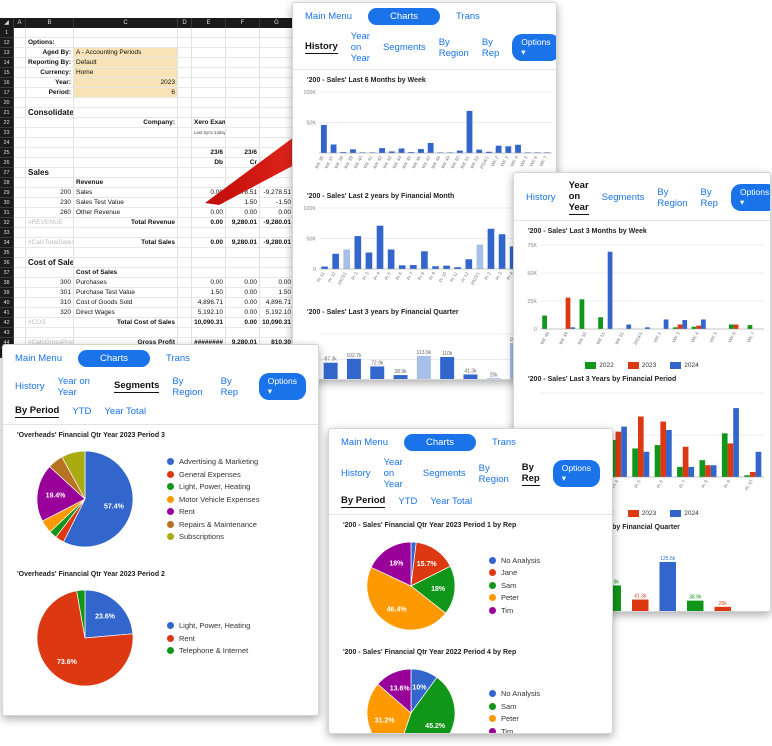 This screenshot has height=746, width=772. Describe the element at coordinates (7, 273) in the screenshot. I see `row-number: 37` at that location.